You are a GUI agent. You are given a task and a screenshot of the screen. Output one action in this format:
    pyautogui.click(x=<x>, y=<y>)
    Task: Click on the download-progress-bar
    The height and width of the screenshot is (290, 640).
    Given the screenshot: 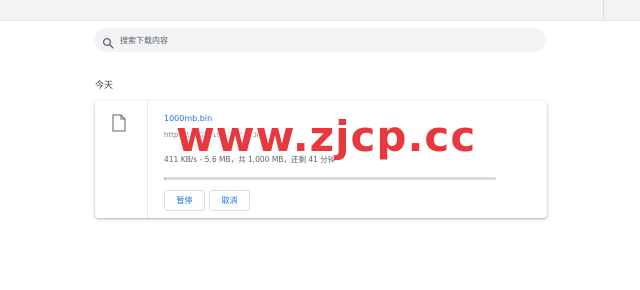 What is the action you would take?
    pyautogui.click(x=330, y=178)
    